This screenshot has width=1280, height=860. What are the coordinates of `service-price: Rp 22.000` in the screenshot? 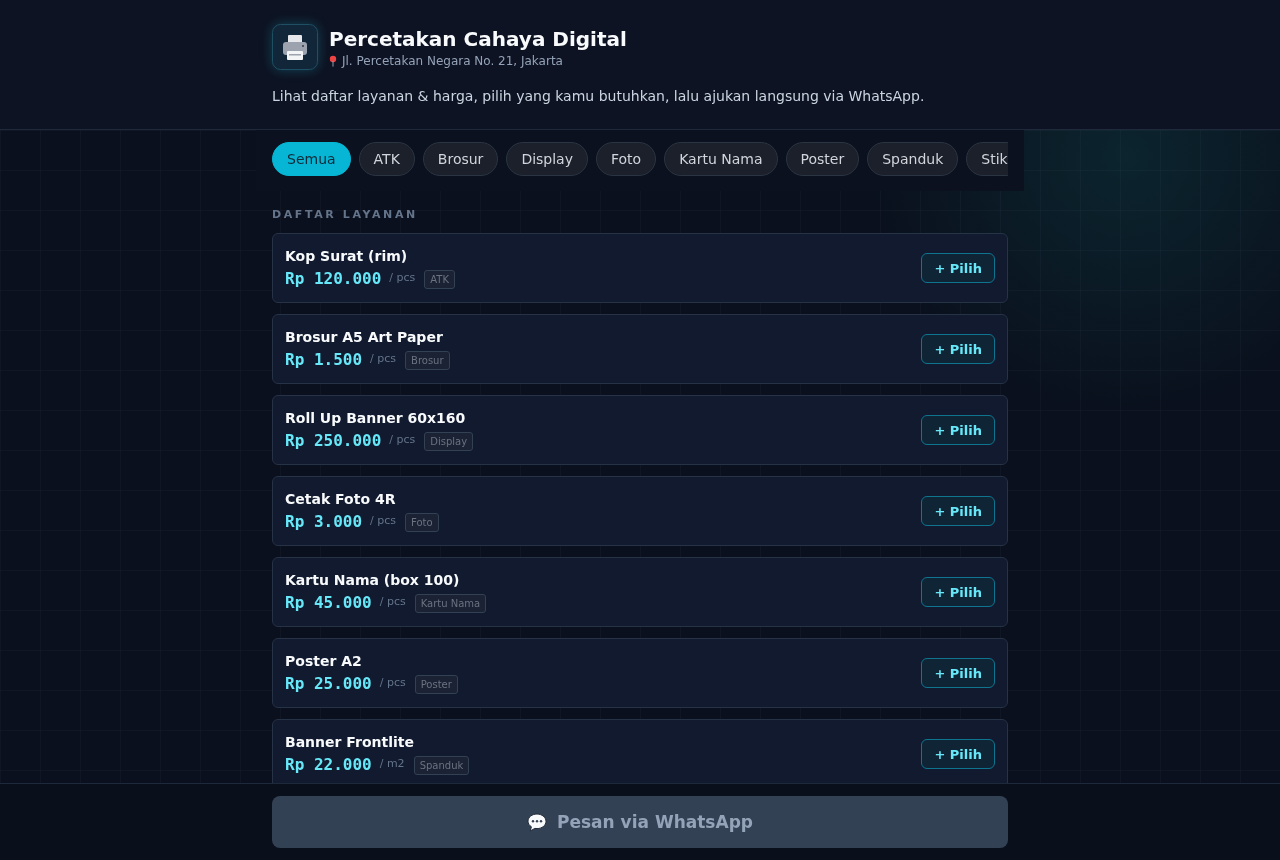 It's located at (328, 765).